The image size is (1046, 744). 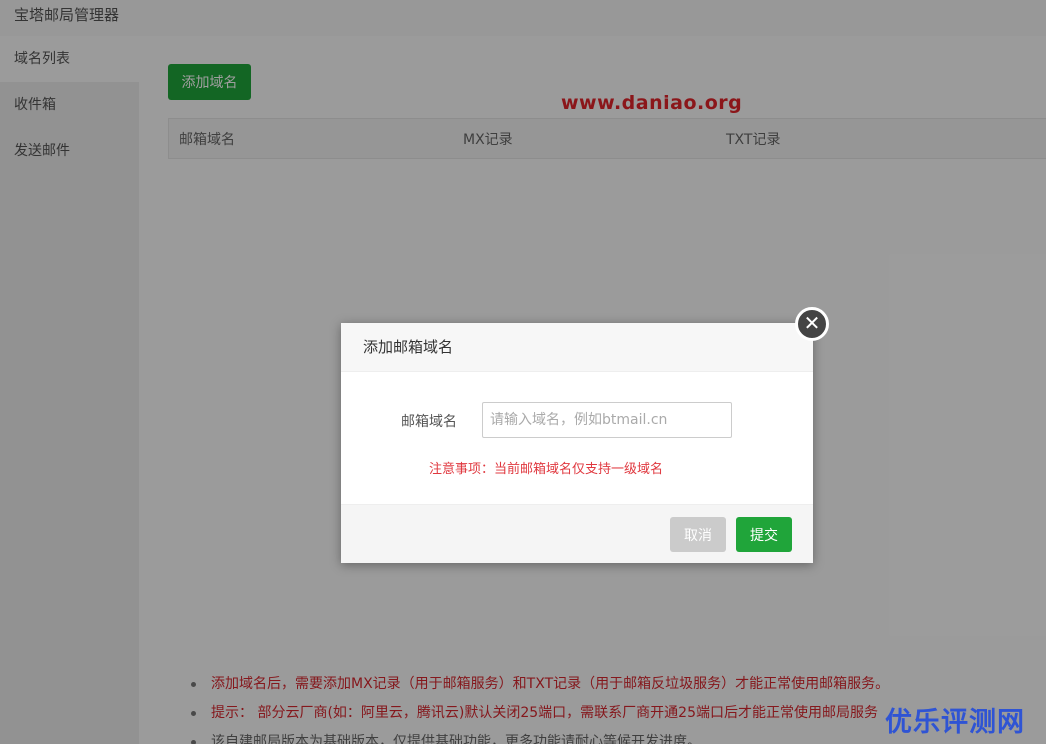 What do you see at coordinates (764, 534) in the screenshot?
I see `submit-button: 提交` at bounding box center [764, 534].